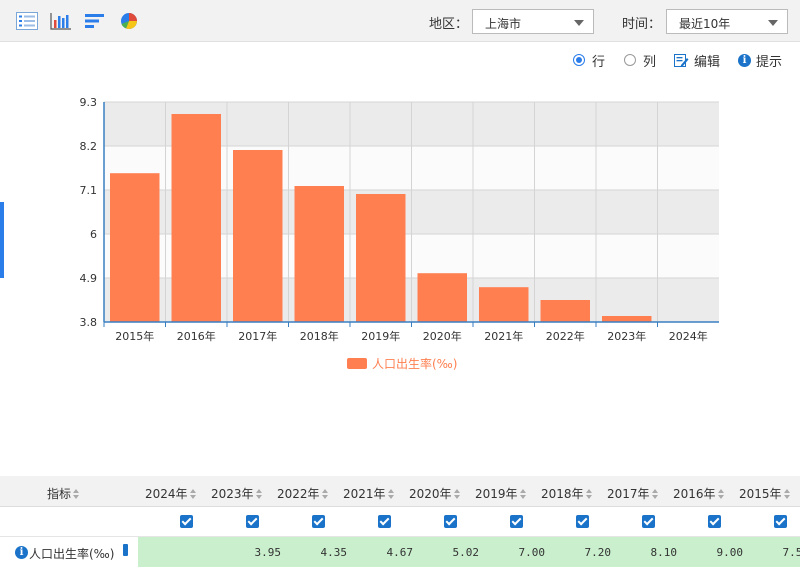 The image size is (800, 571). Describe the element at coordinates (319, 336) in the screenshot. I see `x-tick-label: 2018年` at that location.